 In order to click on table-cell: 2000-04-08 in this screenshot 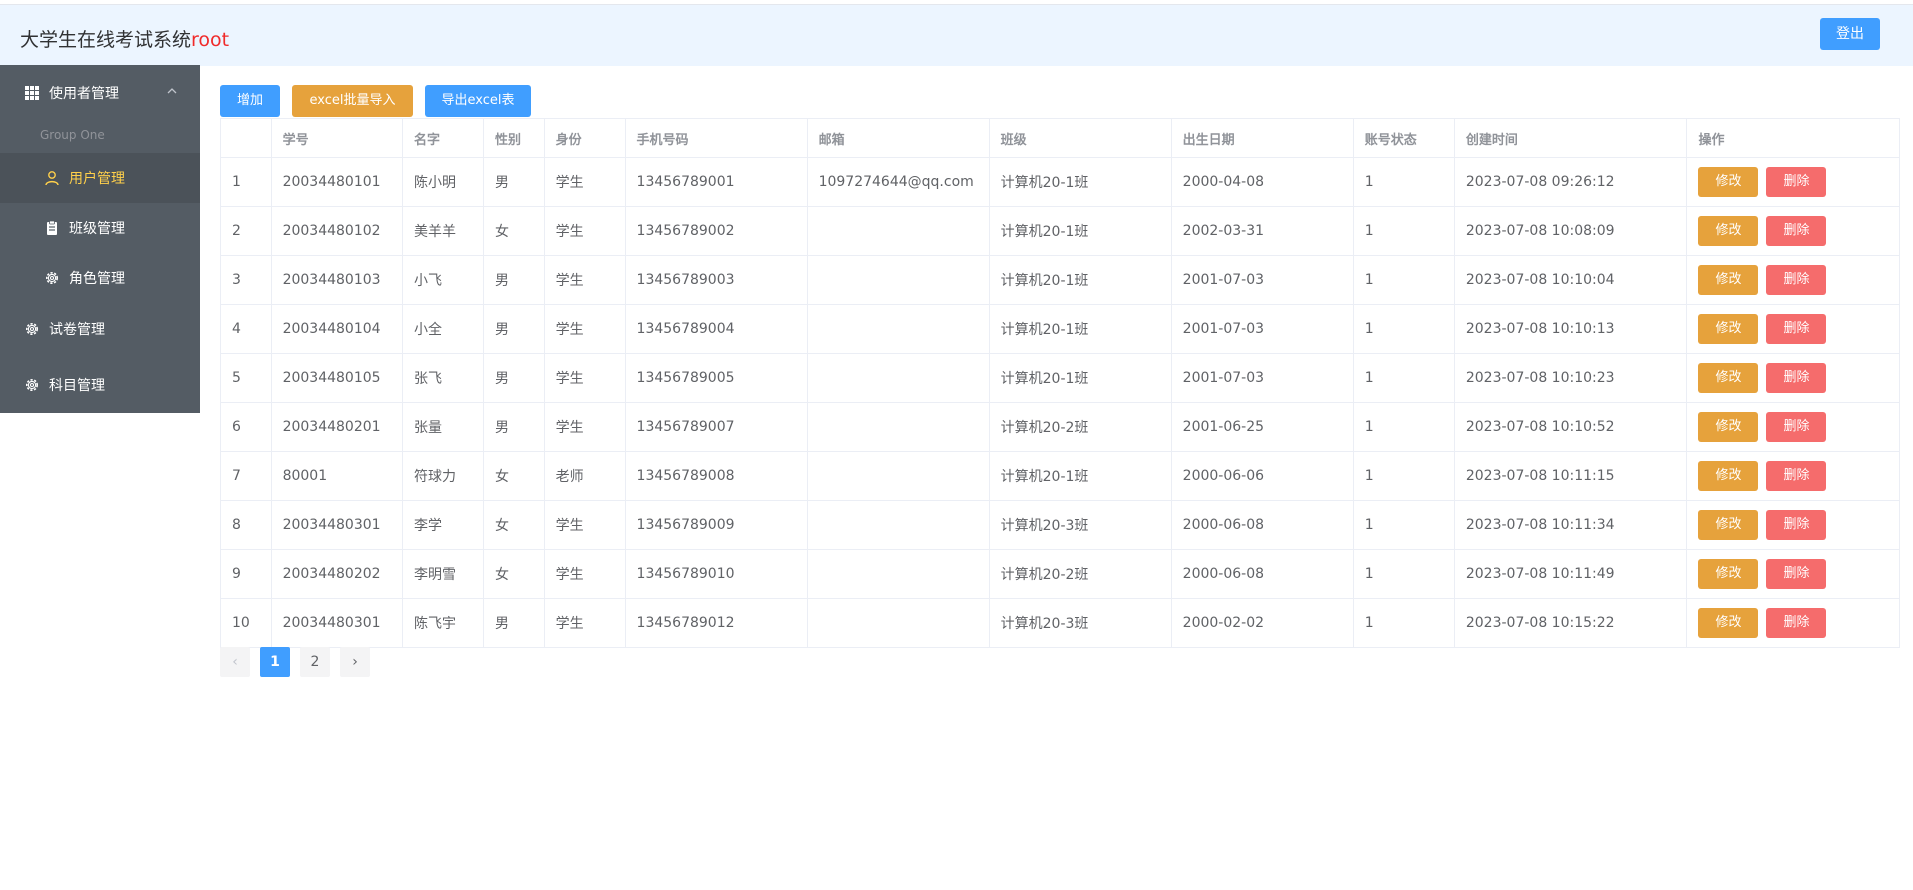, I will do `click(1262, 182)`.